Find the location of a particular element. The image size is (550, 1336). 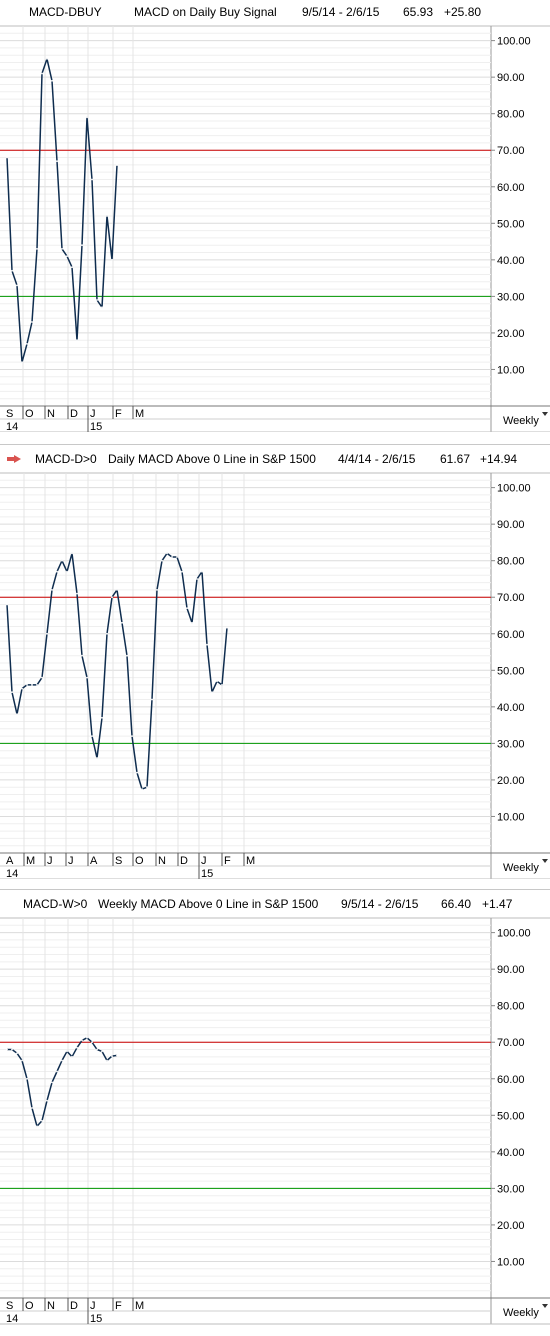

y-tick-label: 10.00 is located at coordinates (511, 1262).